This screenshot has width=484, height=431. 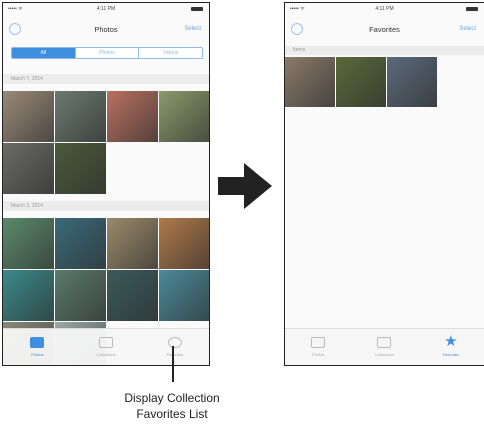 I want to click on figure-caption: Display Collection Favorites List, so click(x=172, y=406).